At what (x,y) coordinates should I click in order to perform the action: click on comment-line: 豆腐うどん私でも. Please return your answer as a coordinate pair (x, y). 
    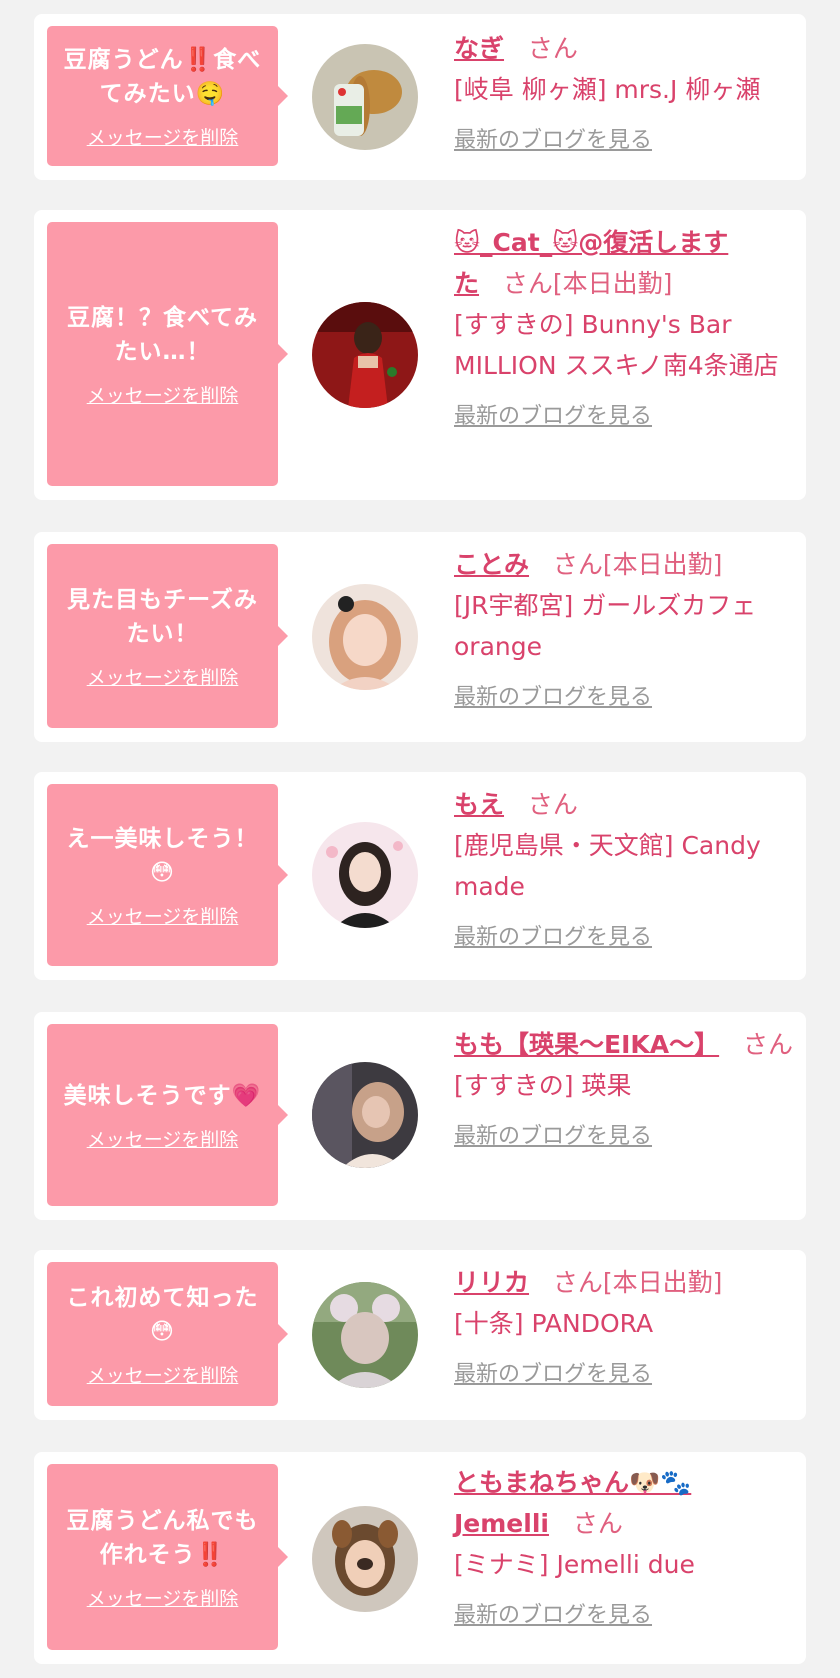
    Looking at the image, I should click on (162, 1520).